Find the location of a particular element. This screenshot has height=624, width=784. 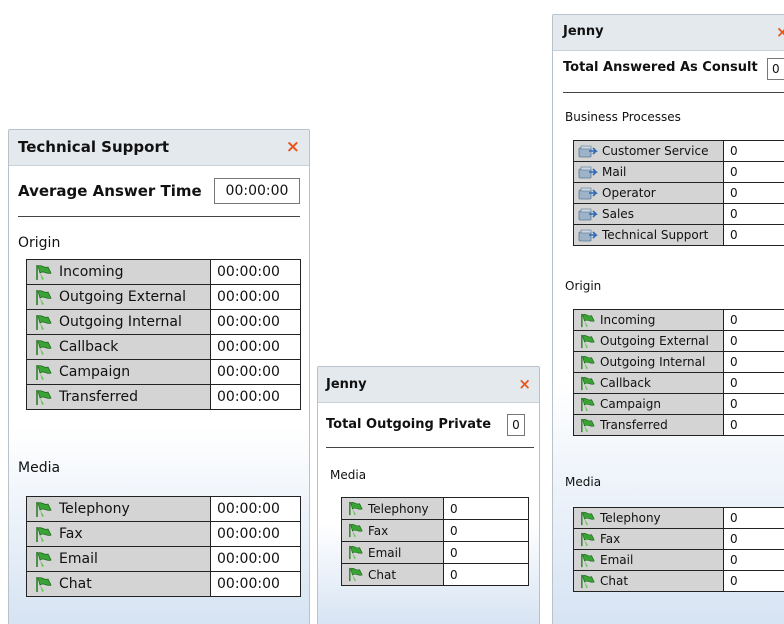

panel-header: Jenny × is located at coordinates (428, 385).